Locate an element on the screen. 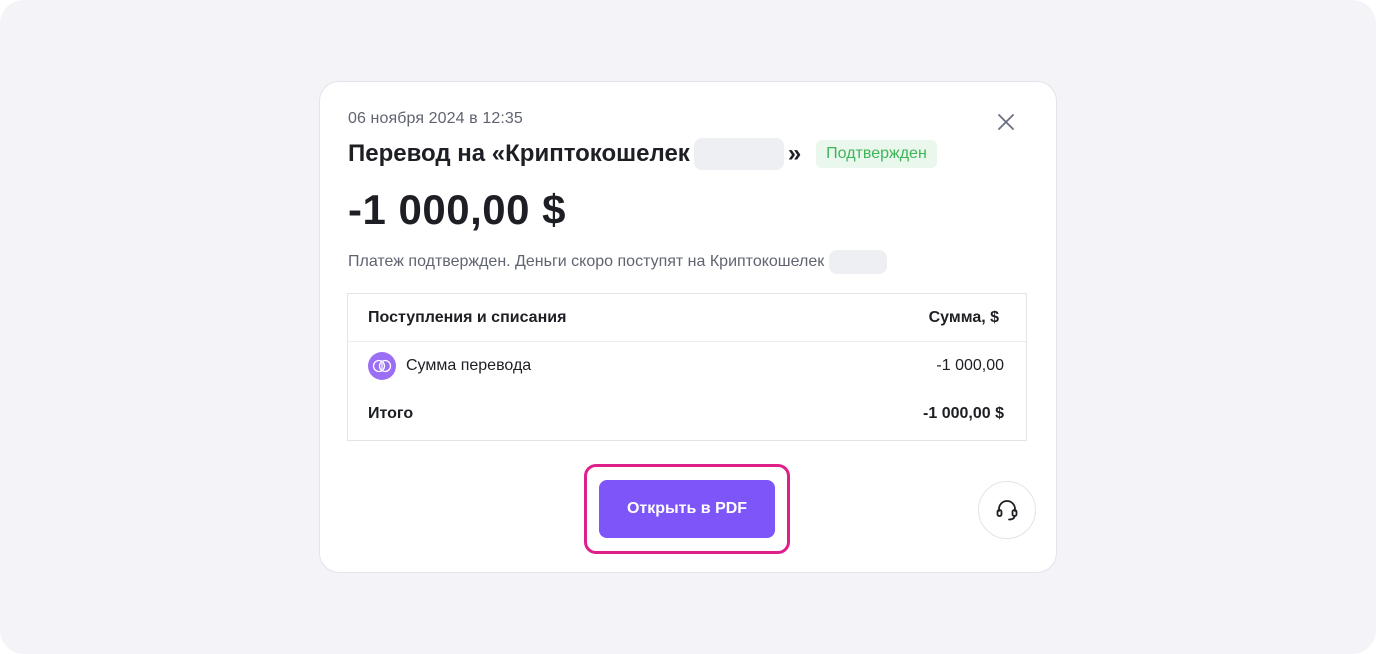  open-pdf-button: Открыть в PDF is located at coordinates (687, 509).